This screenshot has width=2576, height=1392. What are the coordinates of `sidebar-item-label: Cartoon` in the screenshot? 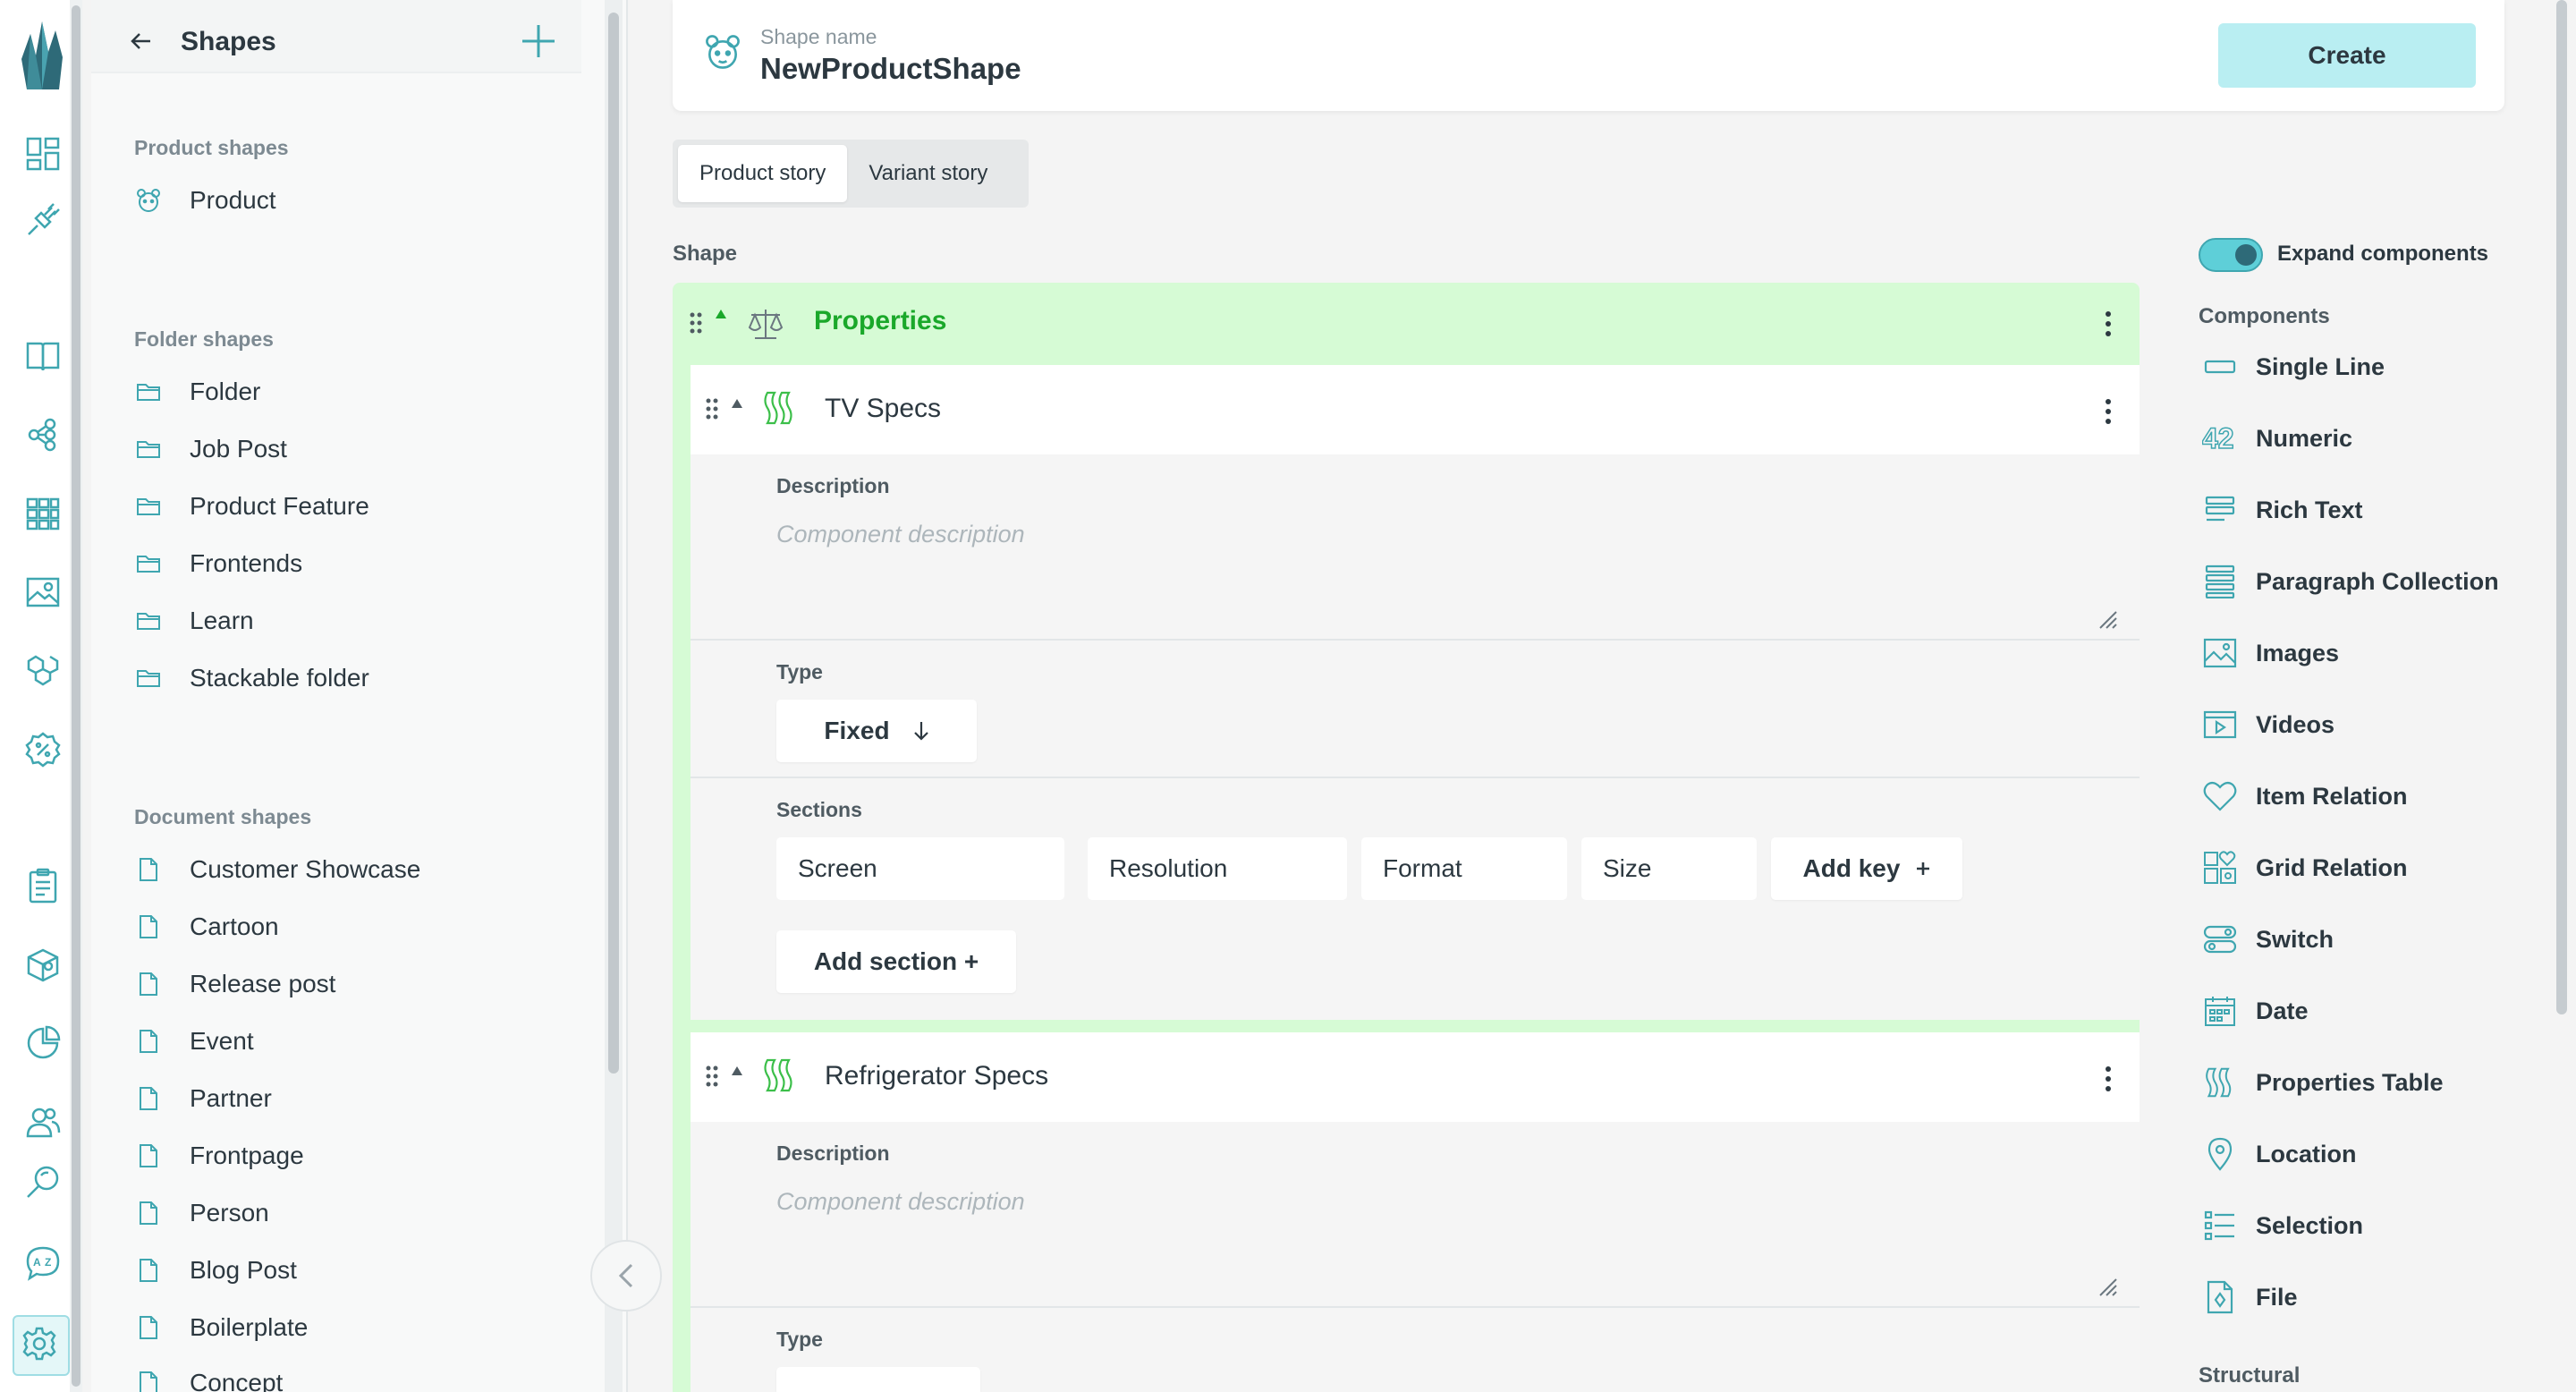 It's located at (234, 926).